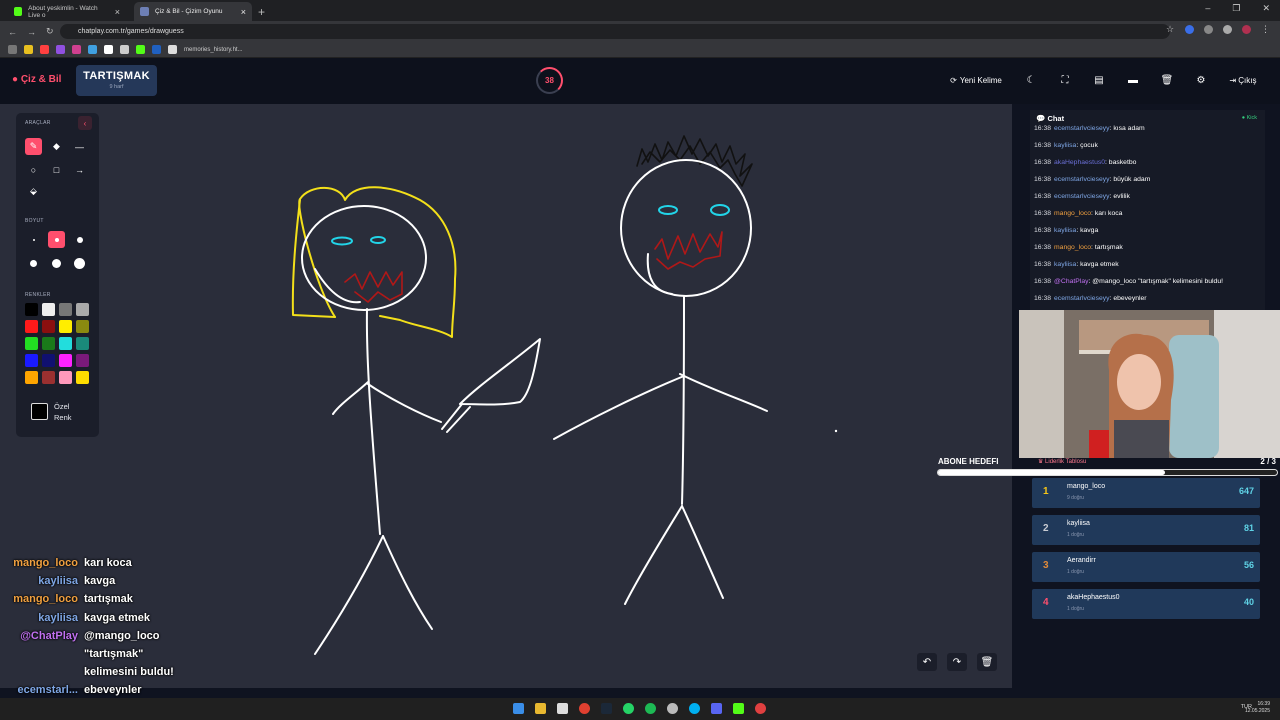  What do you see at coordinates (976, 80) in the screenshot?
I see `new-word-button: ⟳ Yeni Kelime` at bounding box center [976, 80].